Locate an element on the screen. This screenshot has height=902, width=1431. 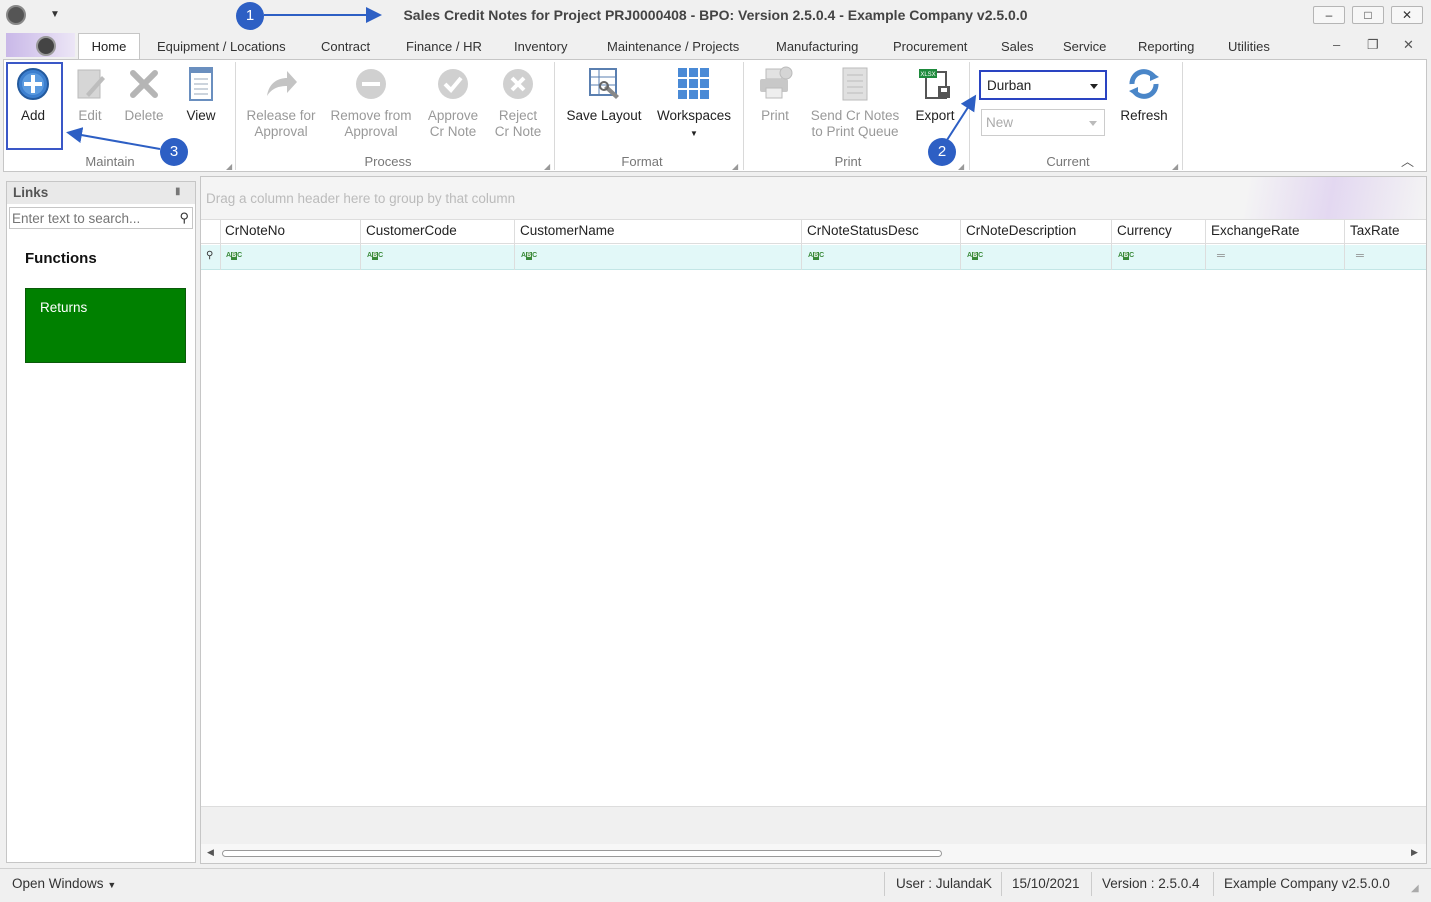
approve-cr-note-button: Approve Cr Note is located at coordinates (453, 103).